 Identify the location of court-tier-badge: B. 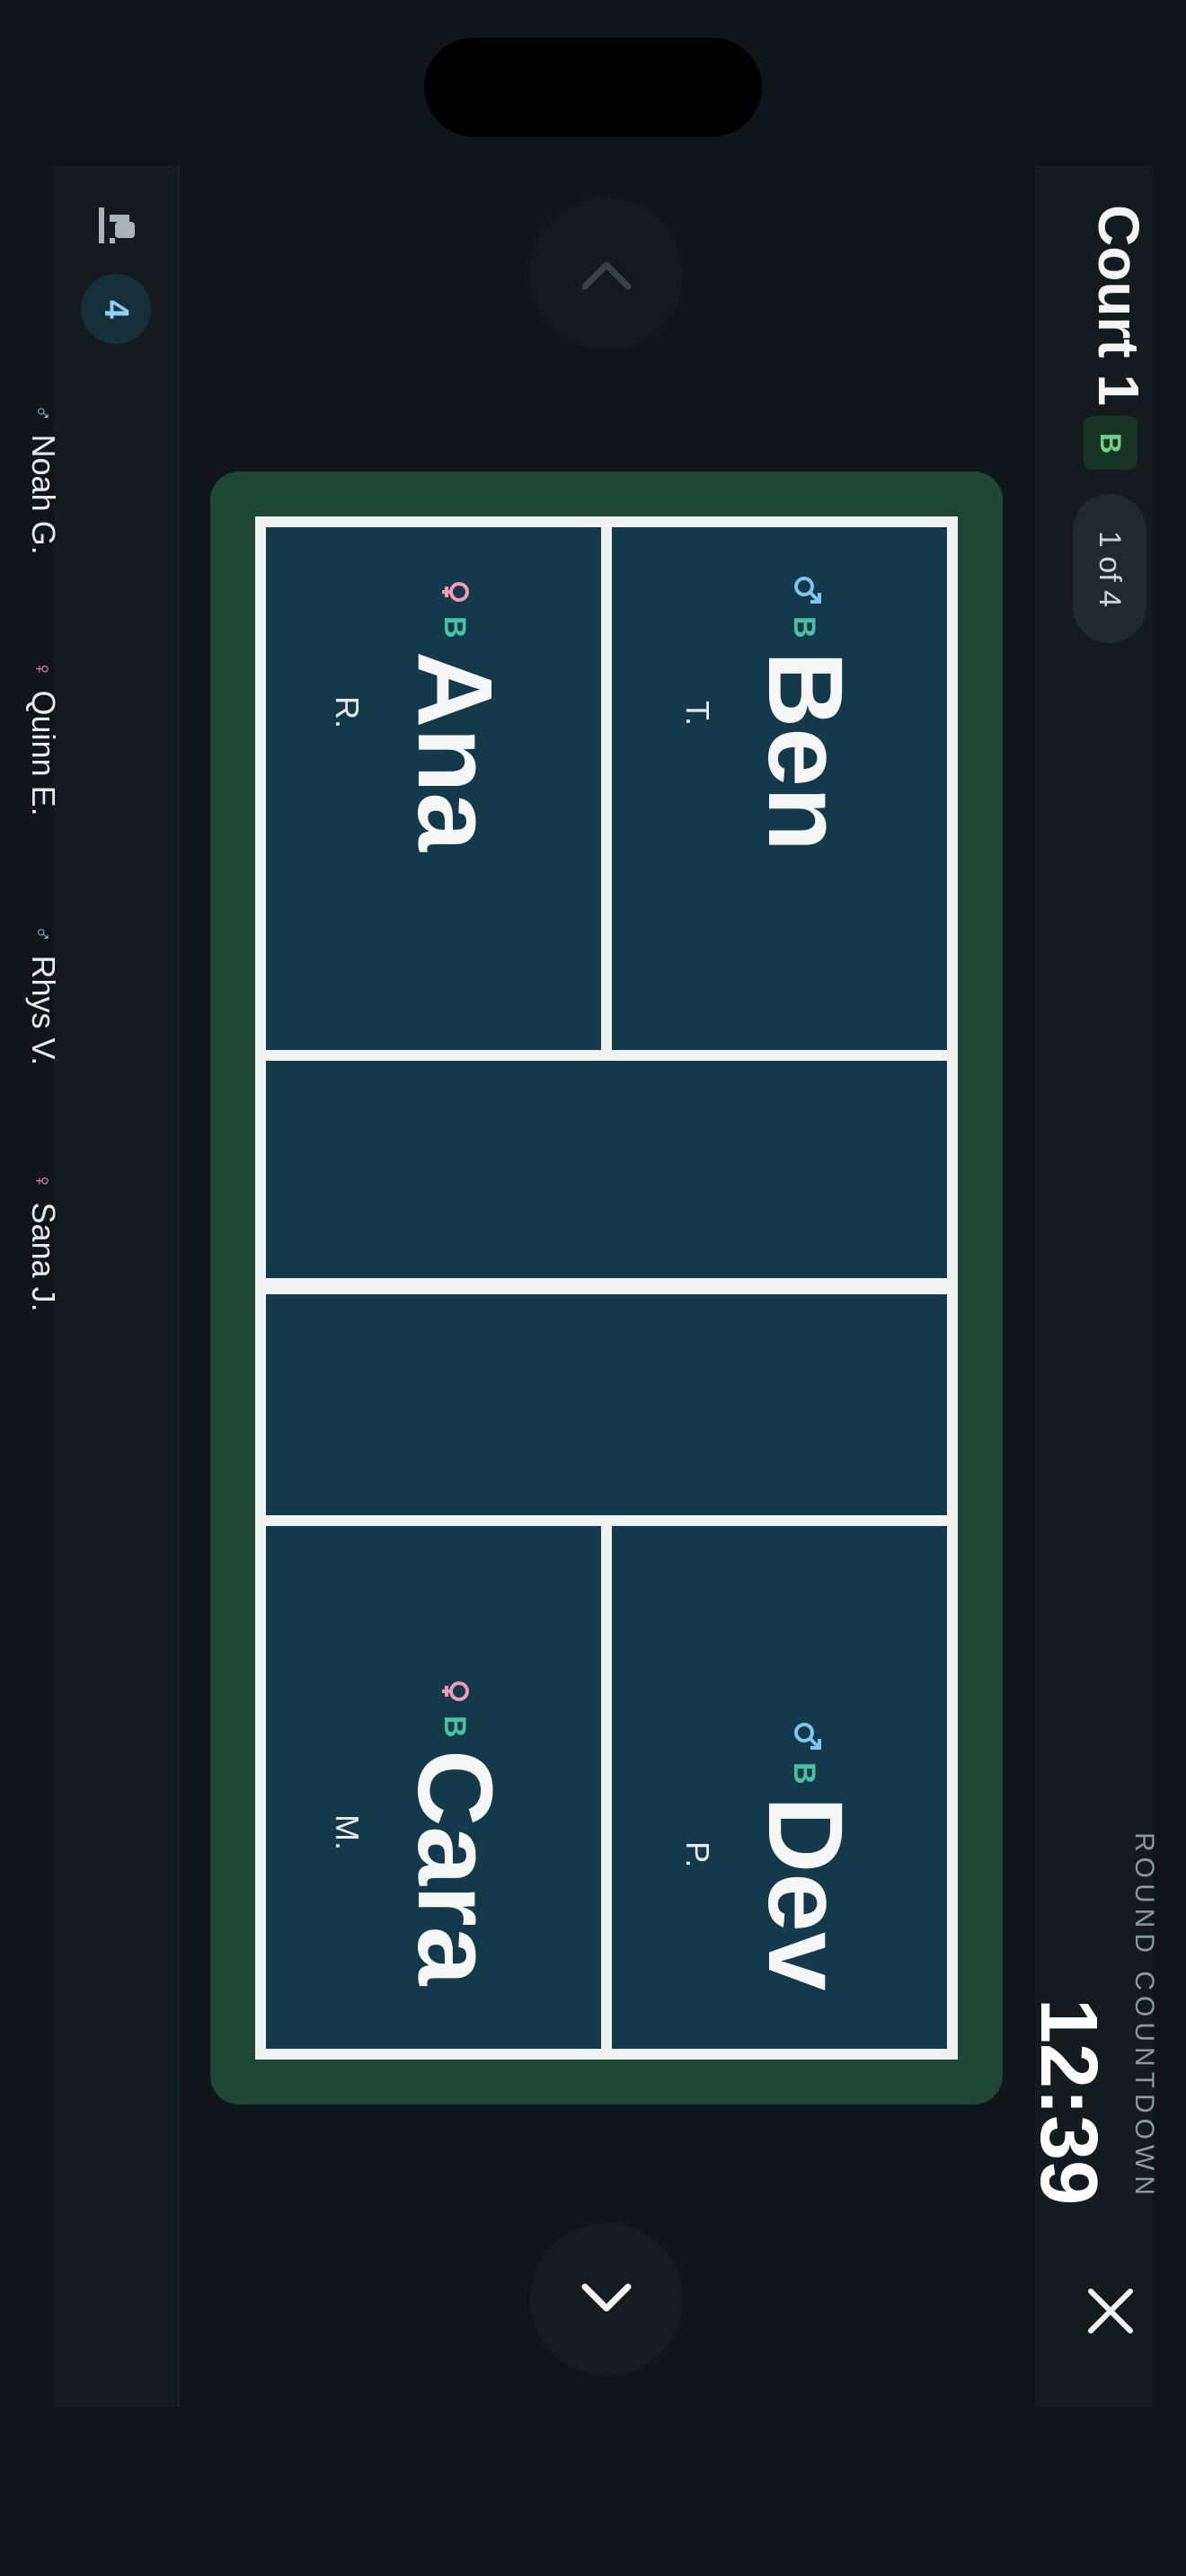
(1110, 443).